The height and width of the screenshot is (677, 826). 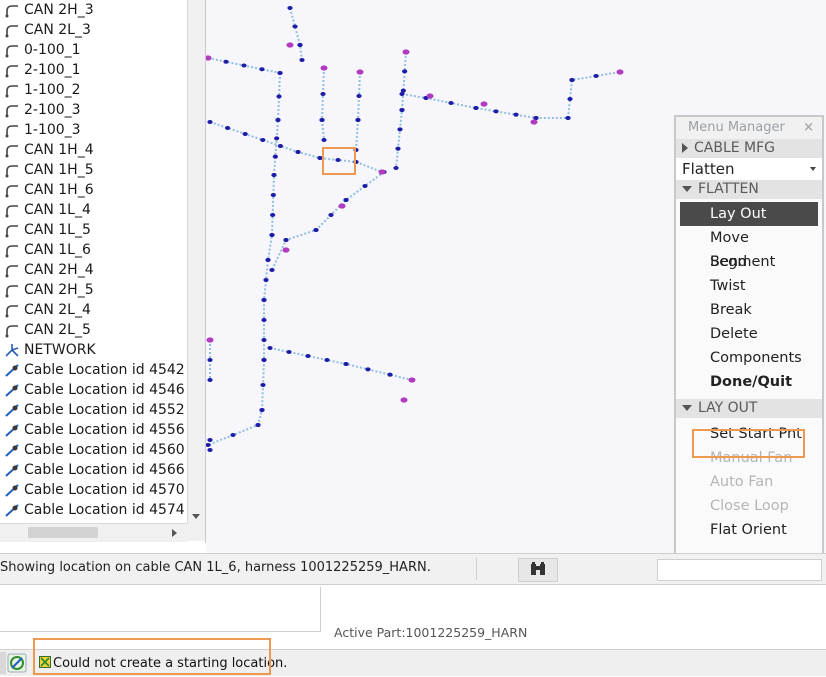 I want to click on tree-item: 0-100_1, so click(x=93, y=50).